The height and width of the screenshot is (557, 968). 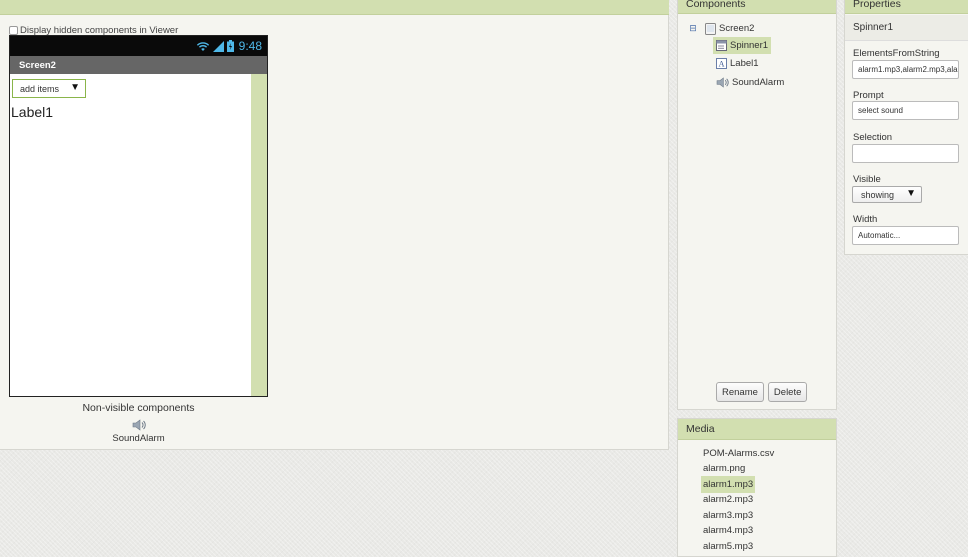 I want to click on delete-button: Delete, so click(x=787, y=392).